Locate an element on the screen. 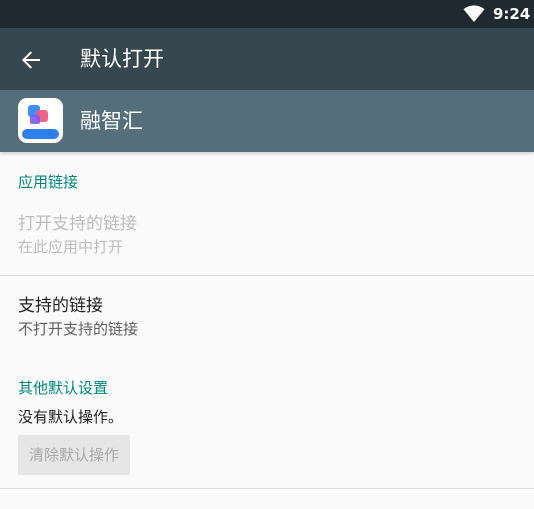 This screenshot has width=534, height=509. status-bar: 9:24 is located at coordinates (267, 14).